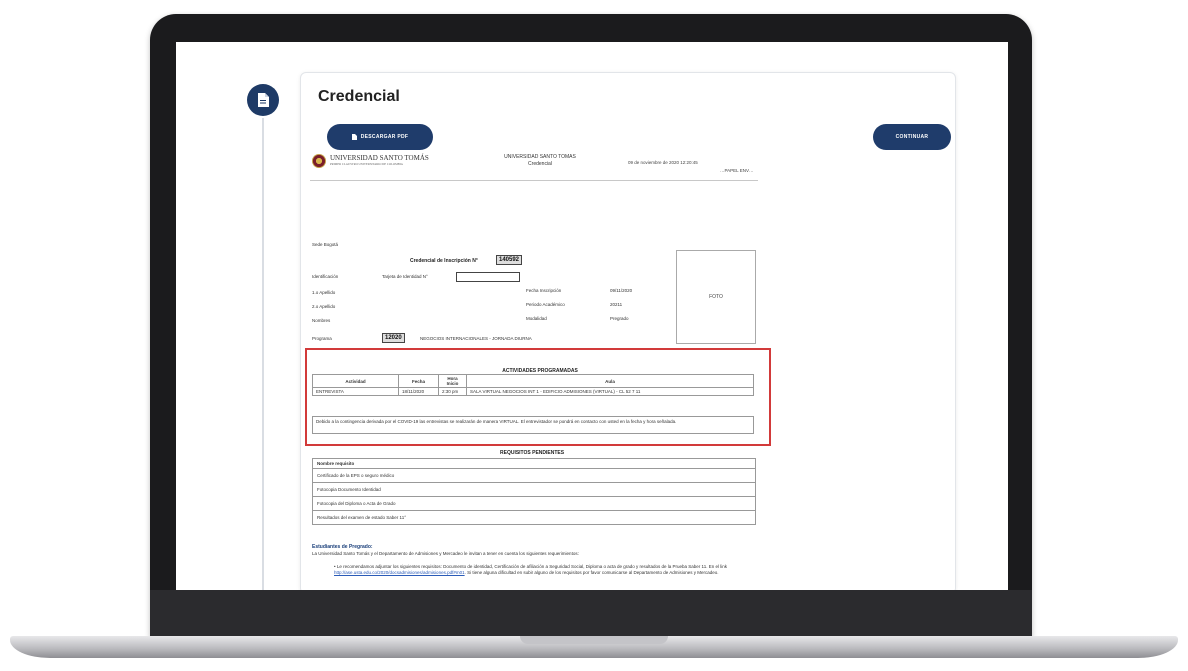 The height and width of the screenshot is (671, 1188). I want to click on apellido1-label: 1.o Apellido, so click(324, 292).